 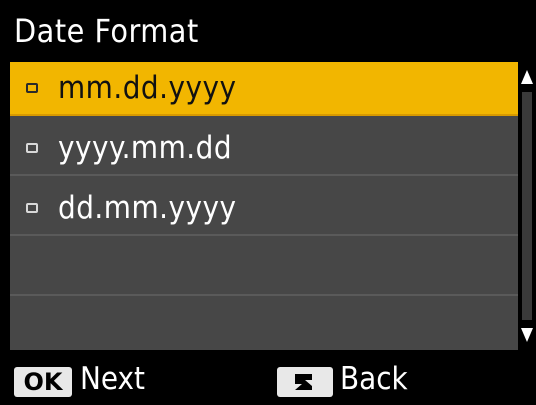 What do you see at coordinates (527, 335) in the screenshot?
I see `scroll-down-arrow-icon` at bounding box center [527, 335].